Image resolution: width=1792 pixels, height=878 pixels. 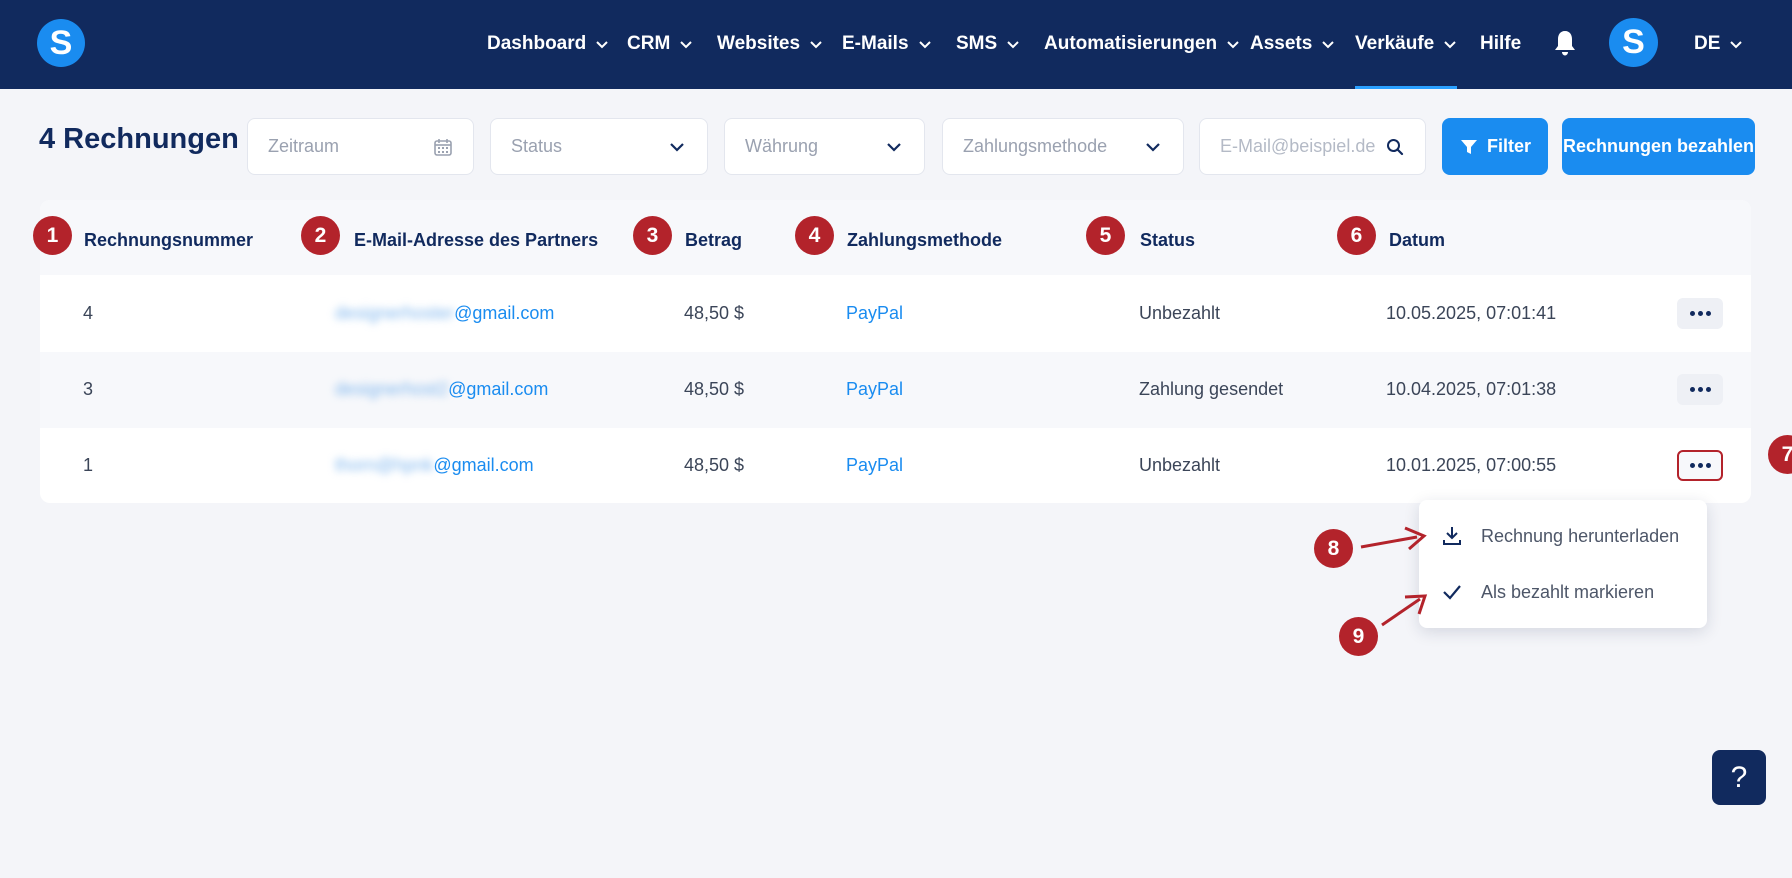 I want to click on download-icon, so click(x=1452, y=536).